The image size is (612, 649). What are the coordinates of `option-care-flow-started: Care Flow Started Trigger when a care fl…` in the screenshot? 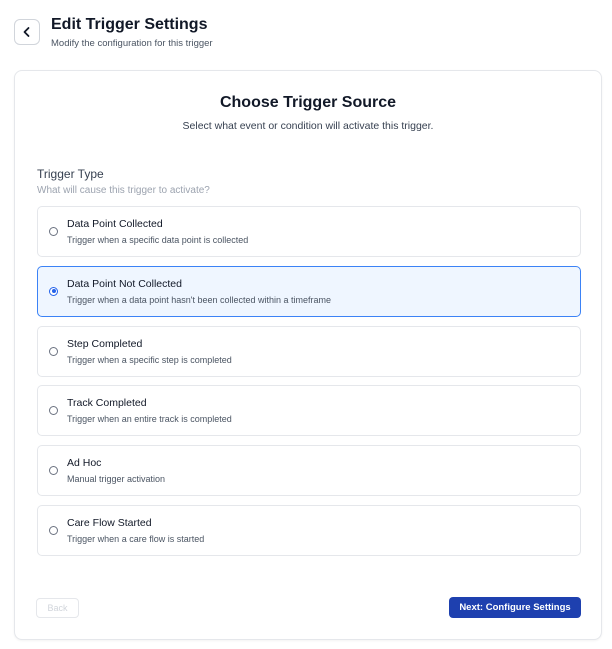 It's located at (309, 530).